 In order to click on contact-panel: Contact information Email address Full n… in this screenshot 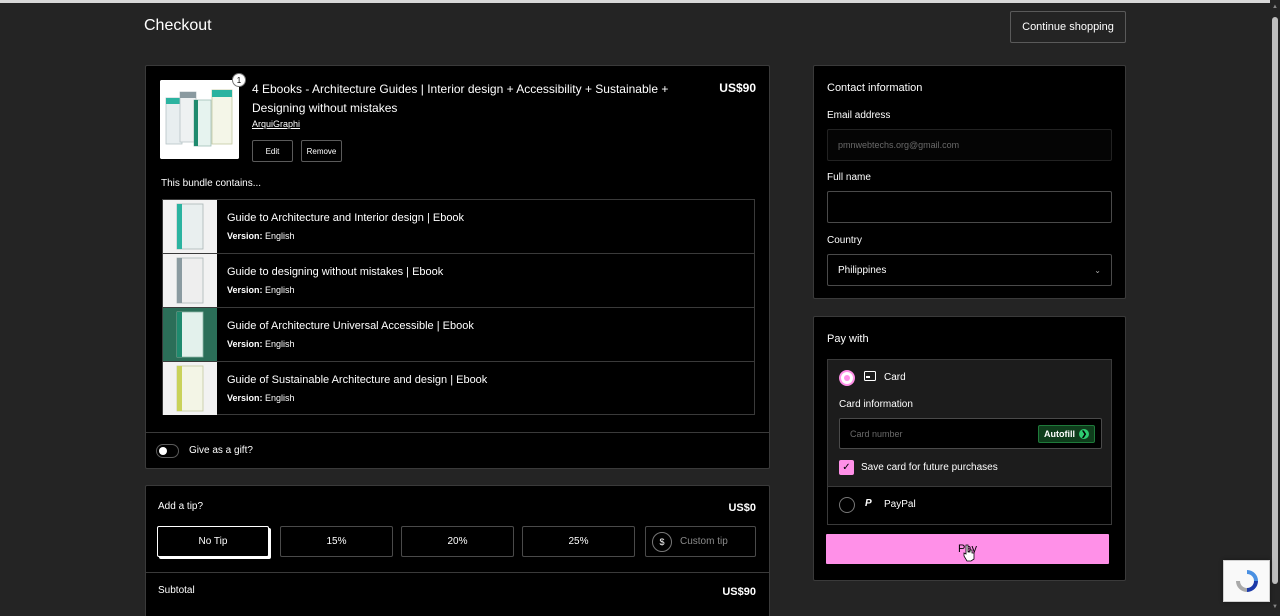, I will do `click(969, 182)`.